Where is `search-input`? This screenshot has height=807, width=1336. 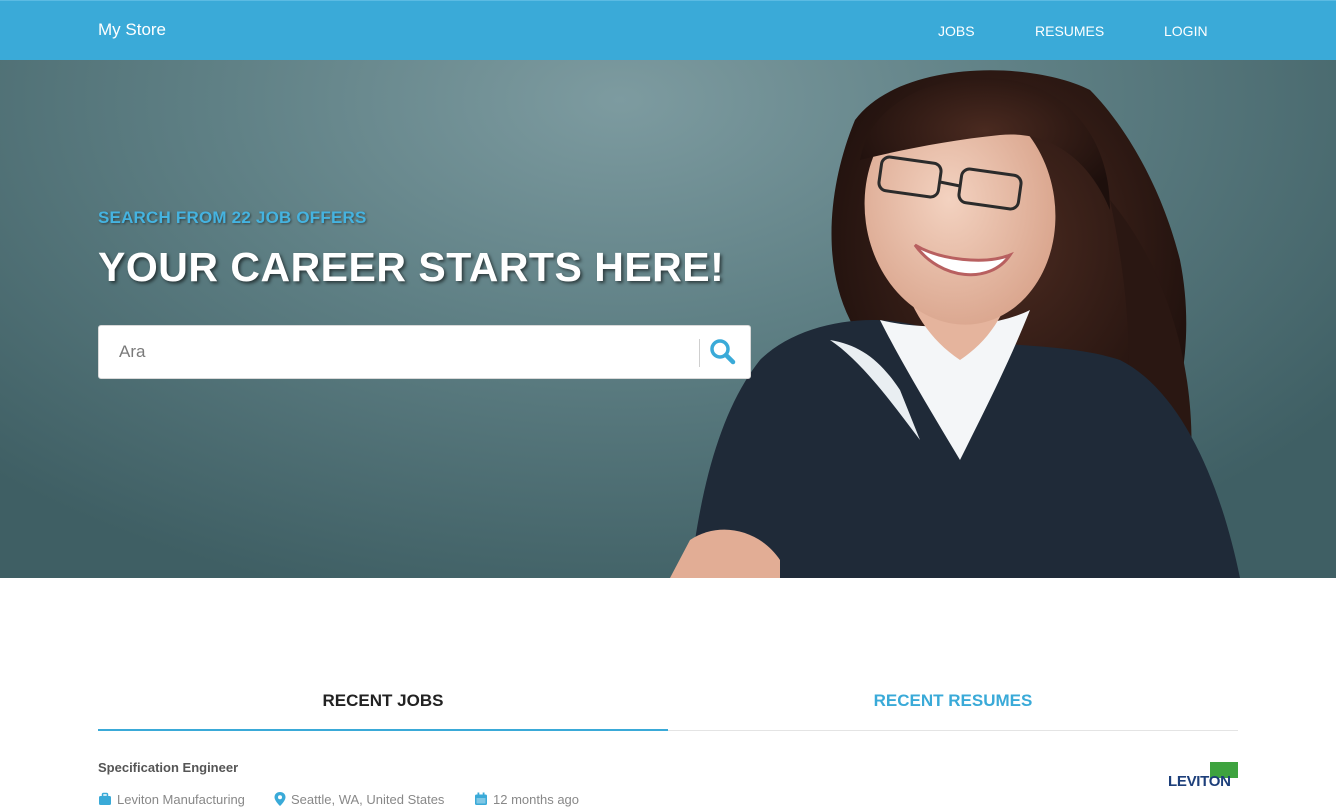 search-input is located at coordinates (399, 352).